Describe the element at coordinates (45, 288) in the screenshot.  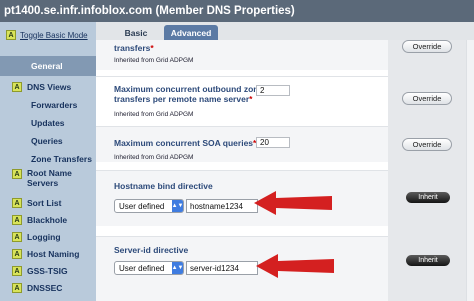
I see `sidebar-item-label: DNSSEC` at that location.